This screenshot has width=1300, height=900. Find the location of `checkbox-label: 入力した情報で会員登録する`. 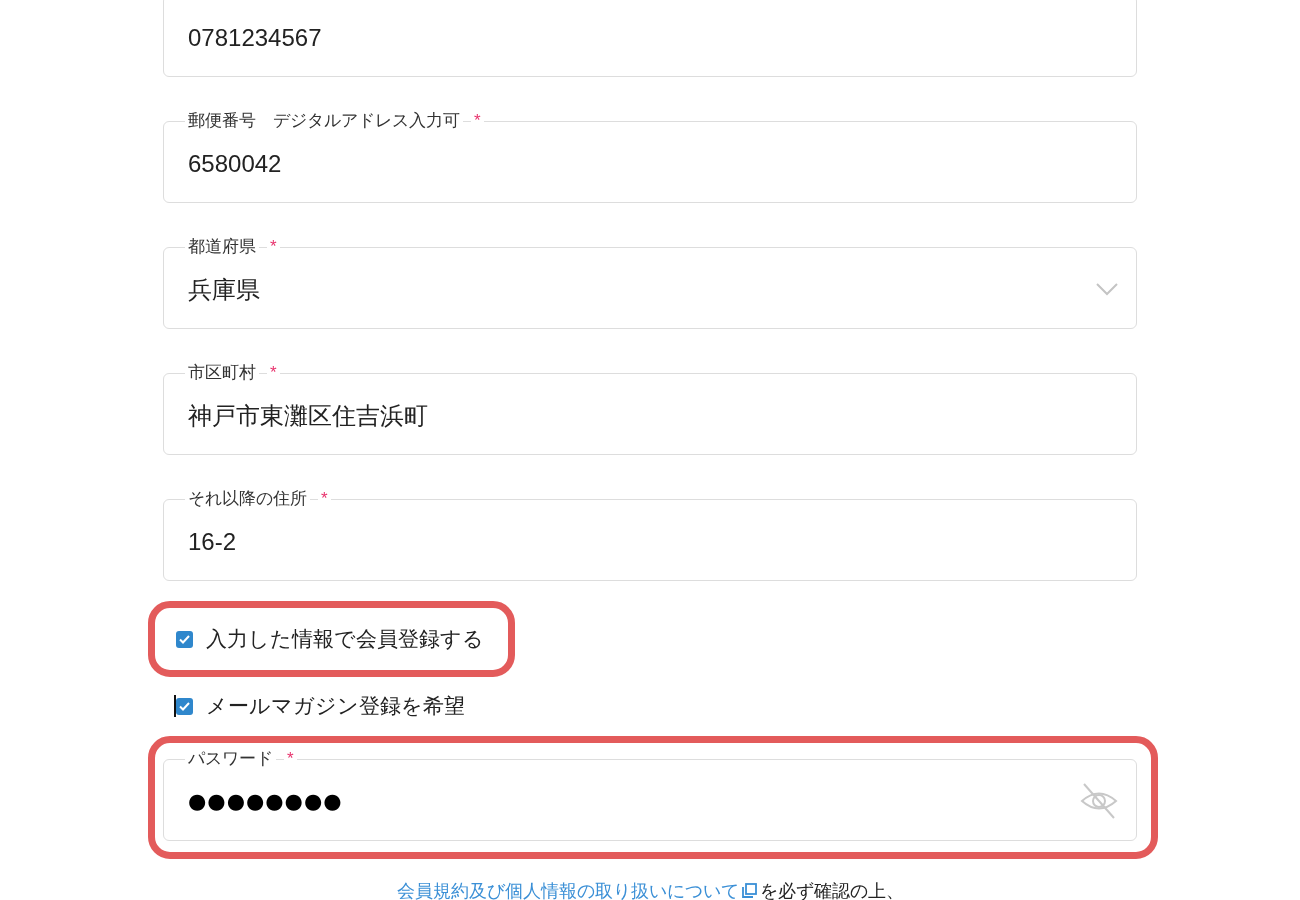

checkbox-label: 入力した情報で会員登録する is located at coordinates (345, 639).